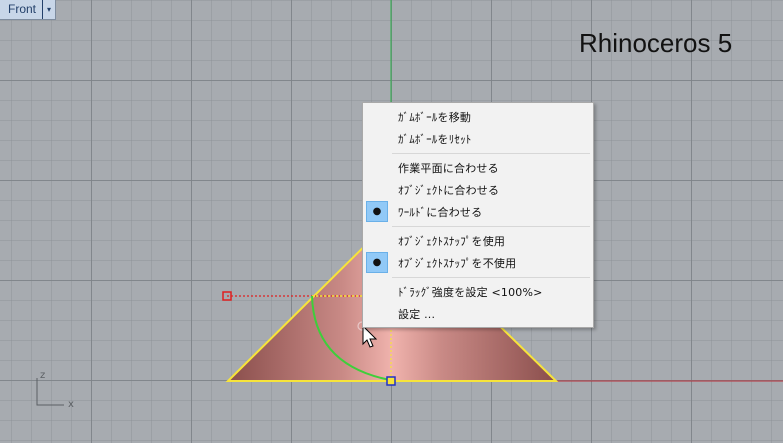  Describe the element at coordinates (43, 375) in the screenshot. I see `axis-z-label: z` at that location.